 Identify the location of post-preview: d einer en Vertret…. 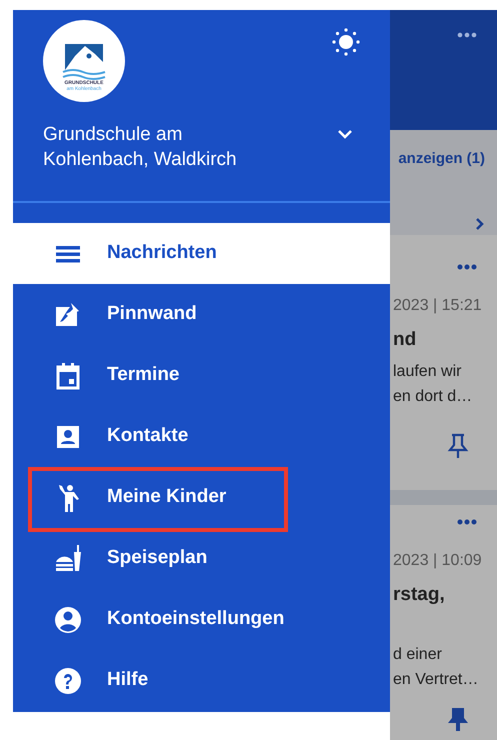
(436, 667).